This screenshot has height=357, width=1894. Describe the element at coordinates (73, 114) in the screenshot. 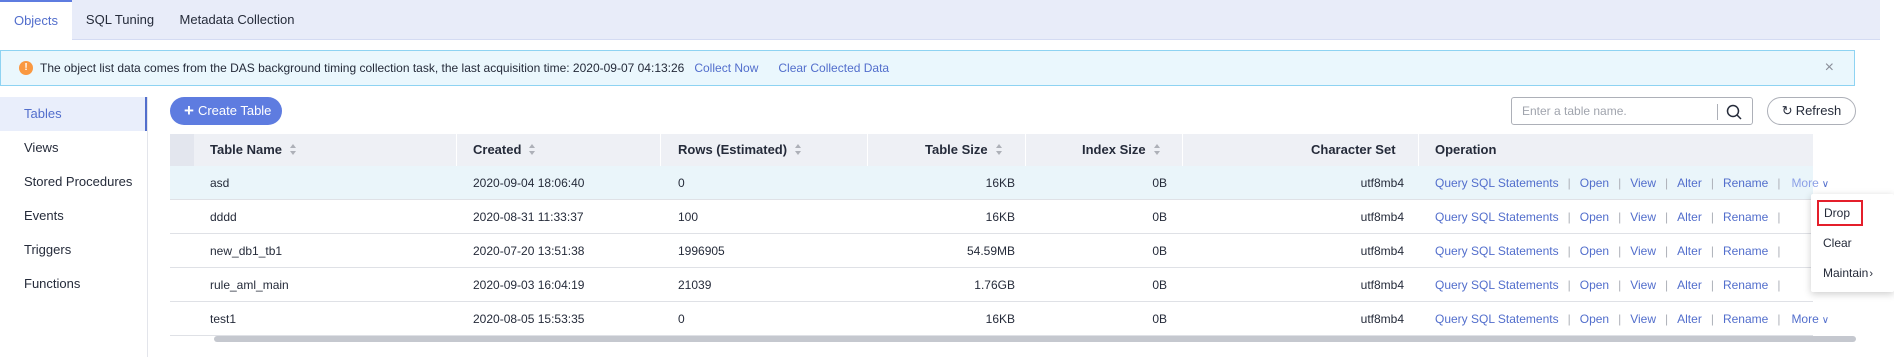

I see `nav-item-tables: Tables` at that location.